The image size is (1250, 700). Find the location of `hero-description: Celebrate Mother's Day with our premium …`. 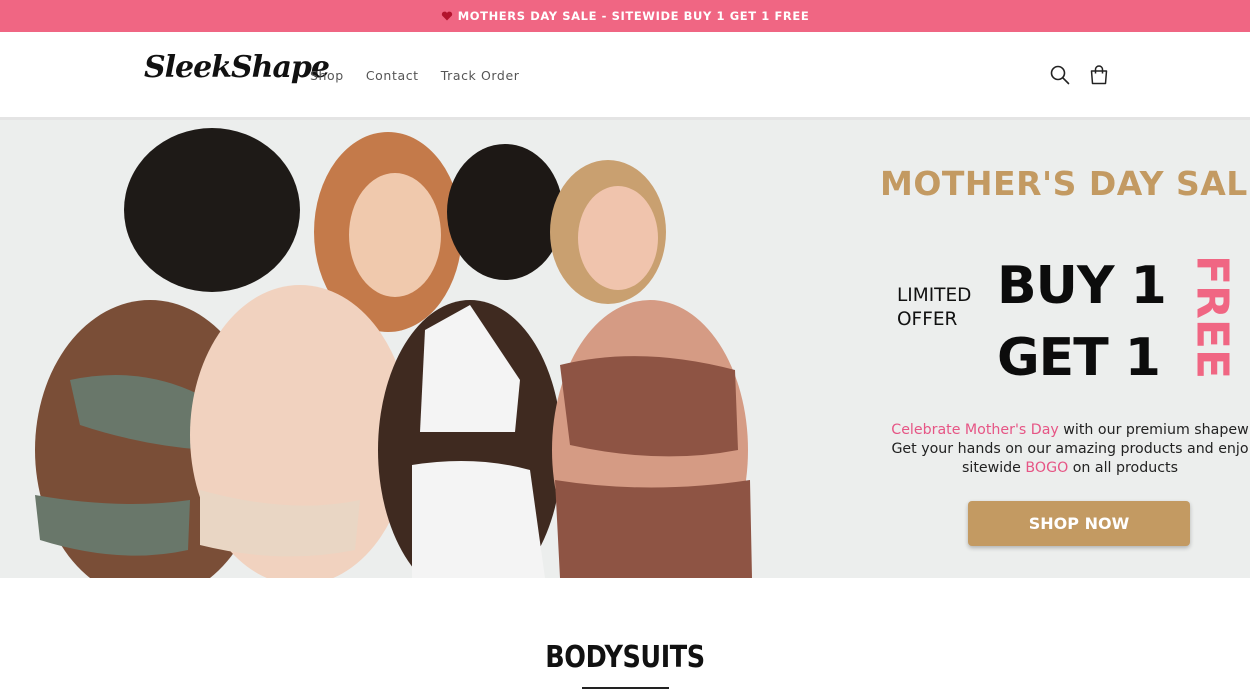

hero-description: Celebrate Mother's Day with our premium … is located at coordinates (1054, 449).